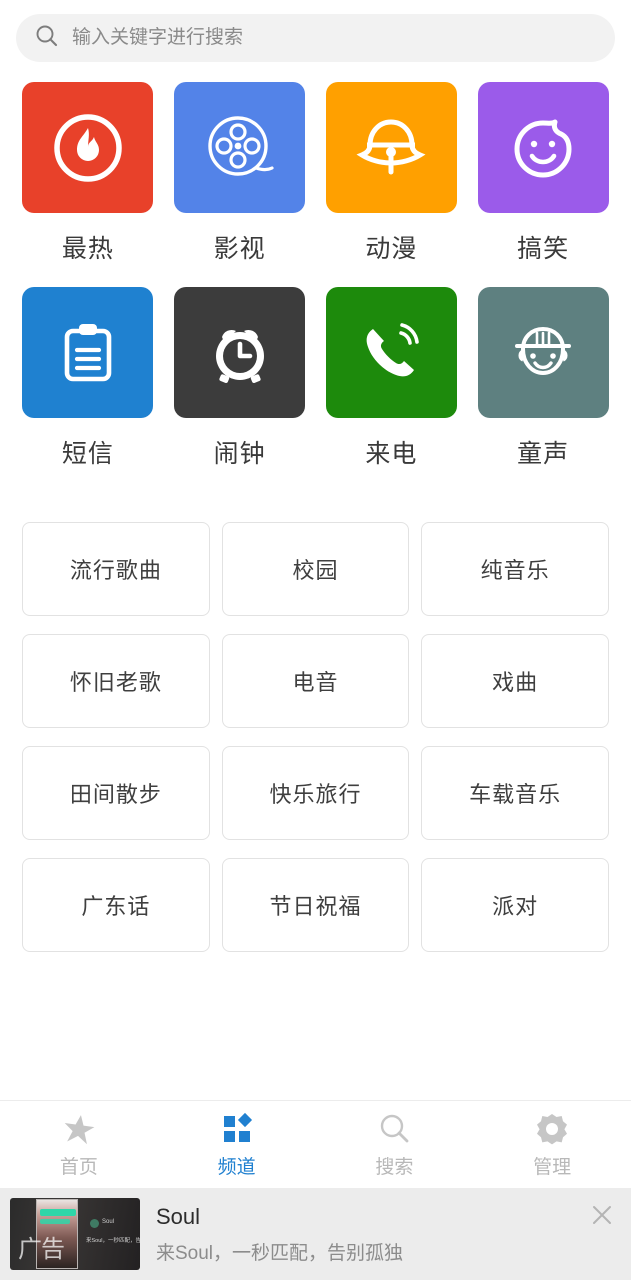  I want to click on search-bar, so click(315, 38).